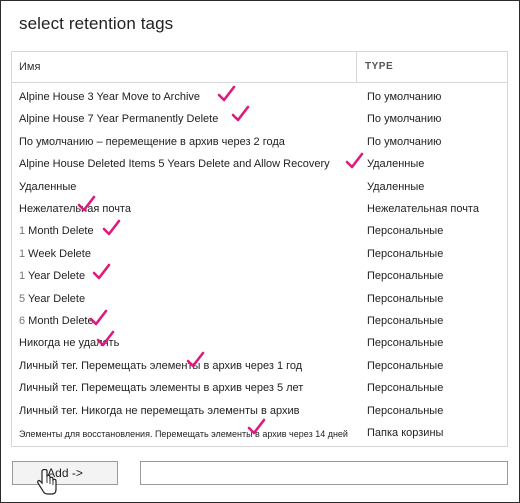 This screenshot has height=503, width=520. What do you see at coordinates (48, 186) in the screenshot?
I see `row-name: Удаленные` at bounding box center [48, 186].